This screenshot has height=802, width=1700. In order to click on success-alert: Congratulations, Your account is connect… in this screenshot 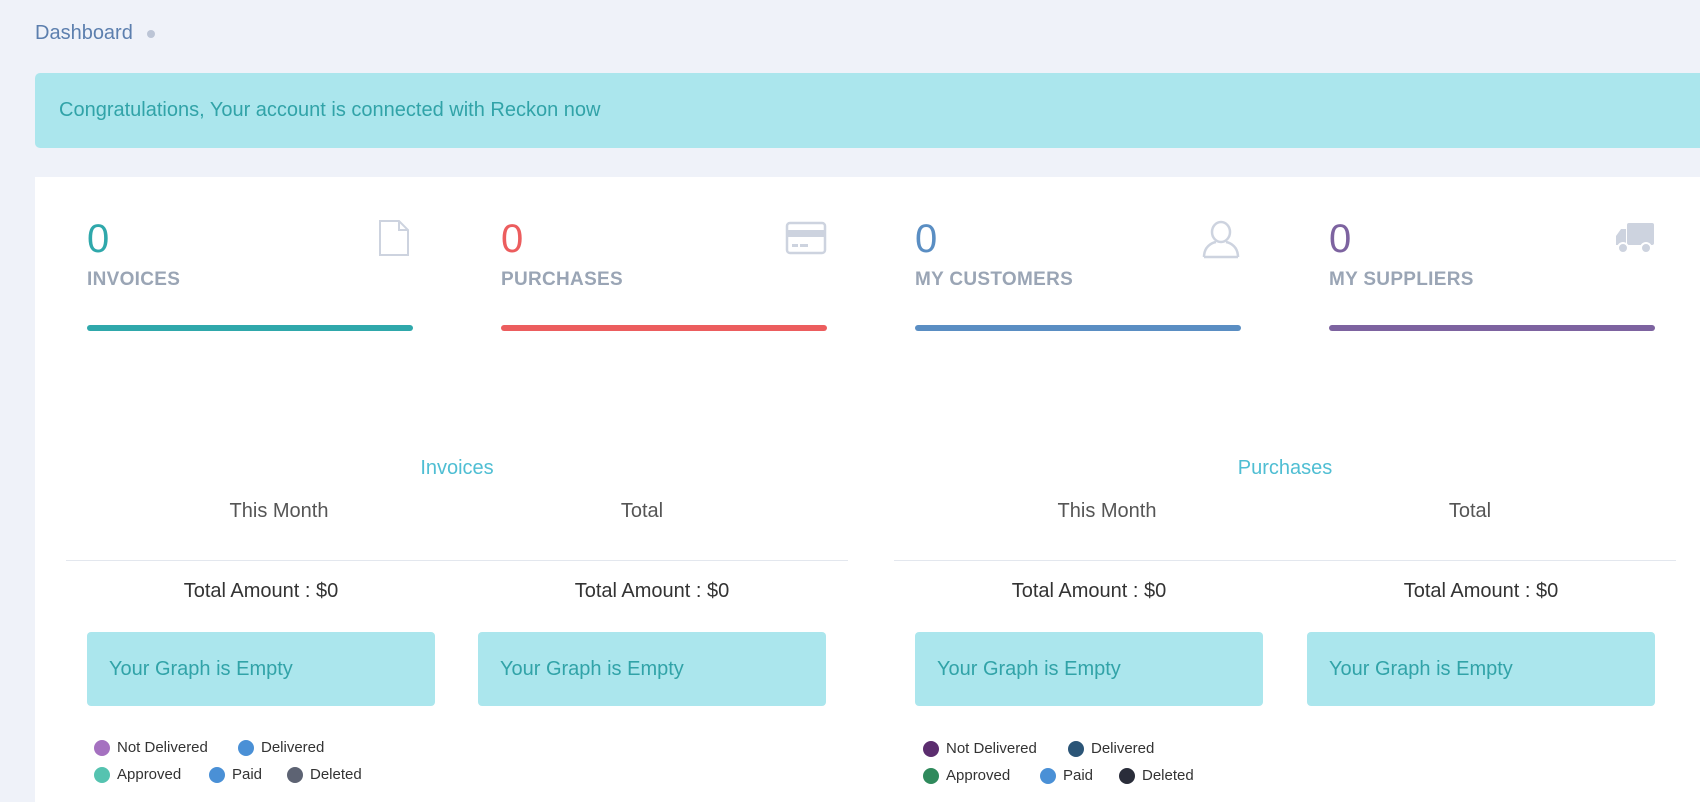, I will do `click(867, 110)`.